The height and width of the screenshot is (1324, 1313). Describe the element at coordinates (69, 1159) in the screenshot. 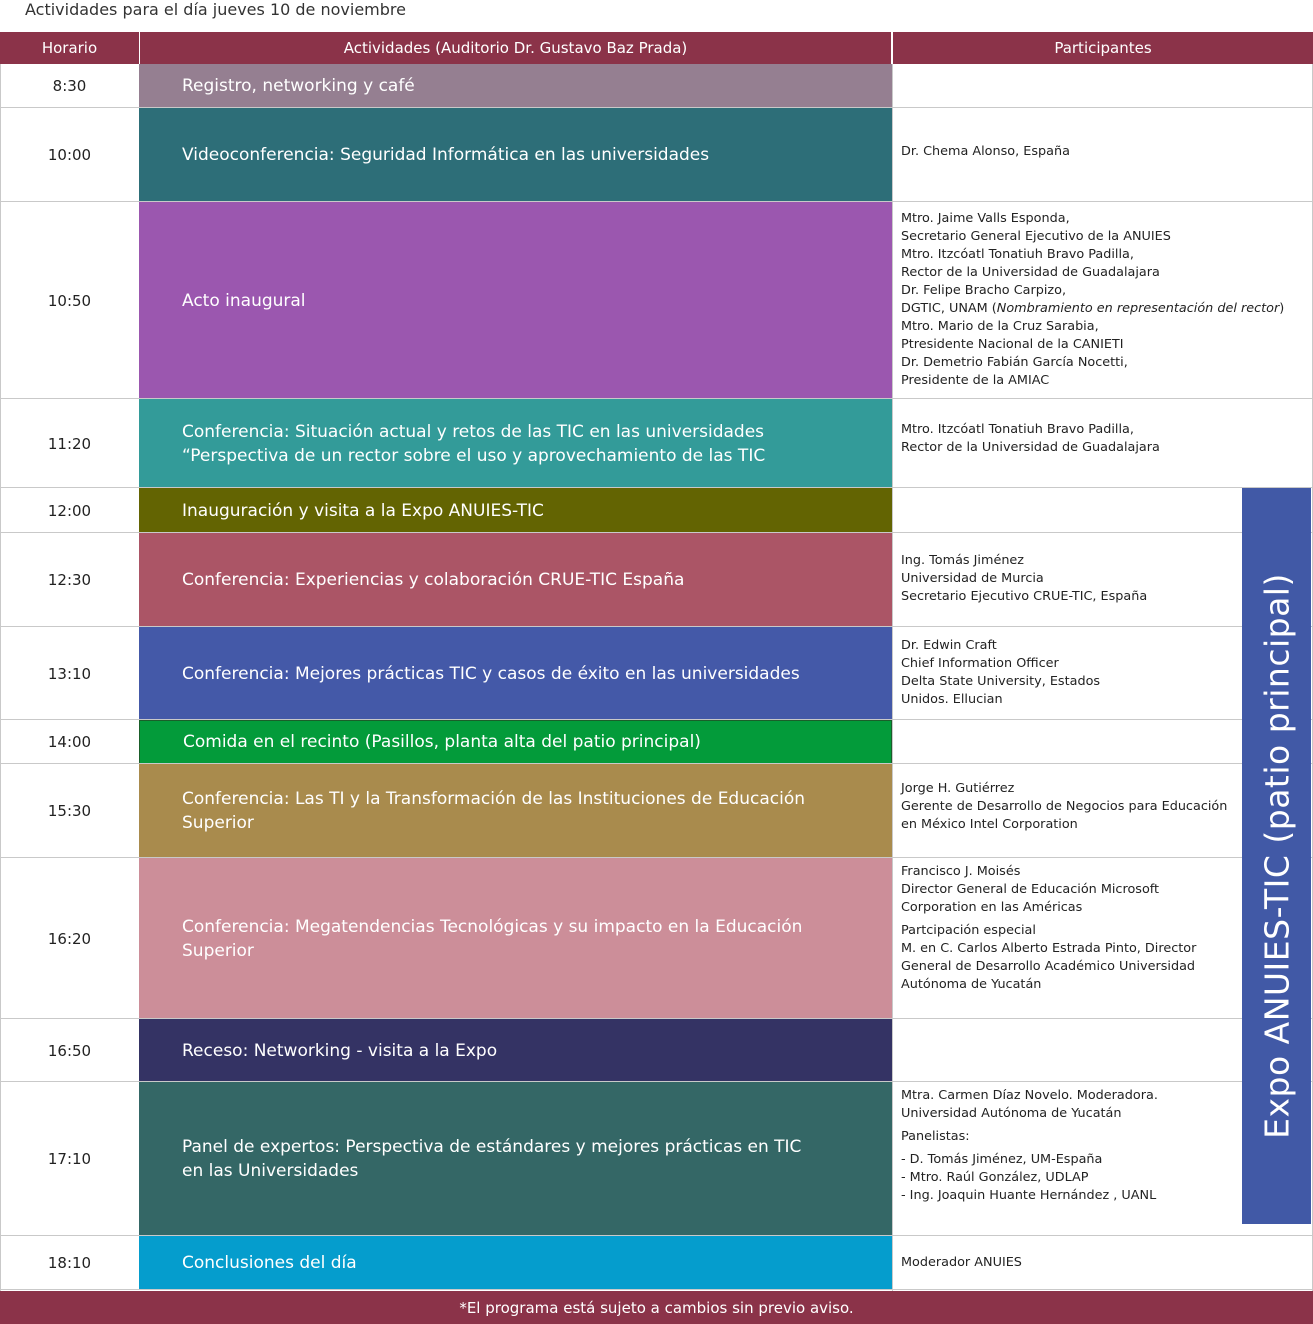

I see `time-cell: 17:10` at that location.